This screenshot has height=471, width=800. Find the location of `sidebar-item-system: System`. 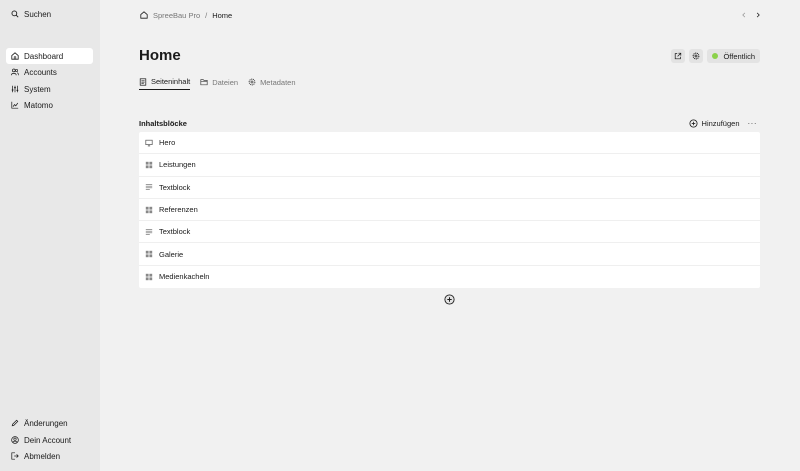

sidebar-item-system: System is located at coordinates (49, 89).